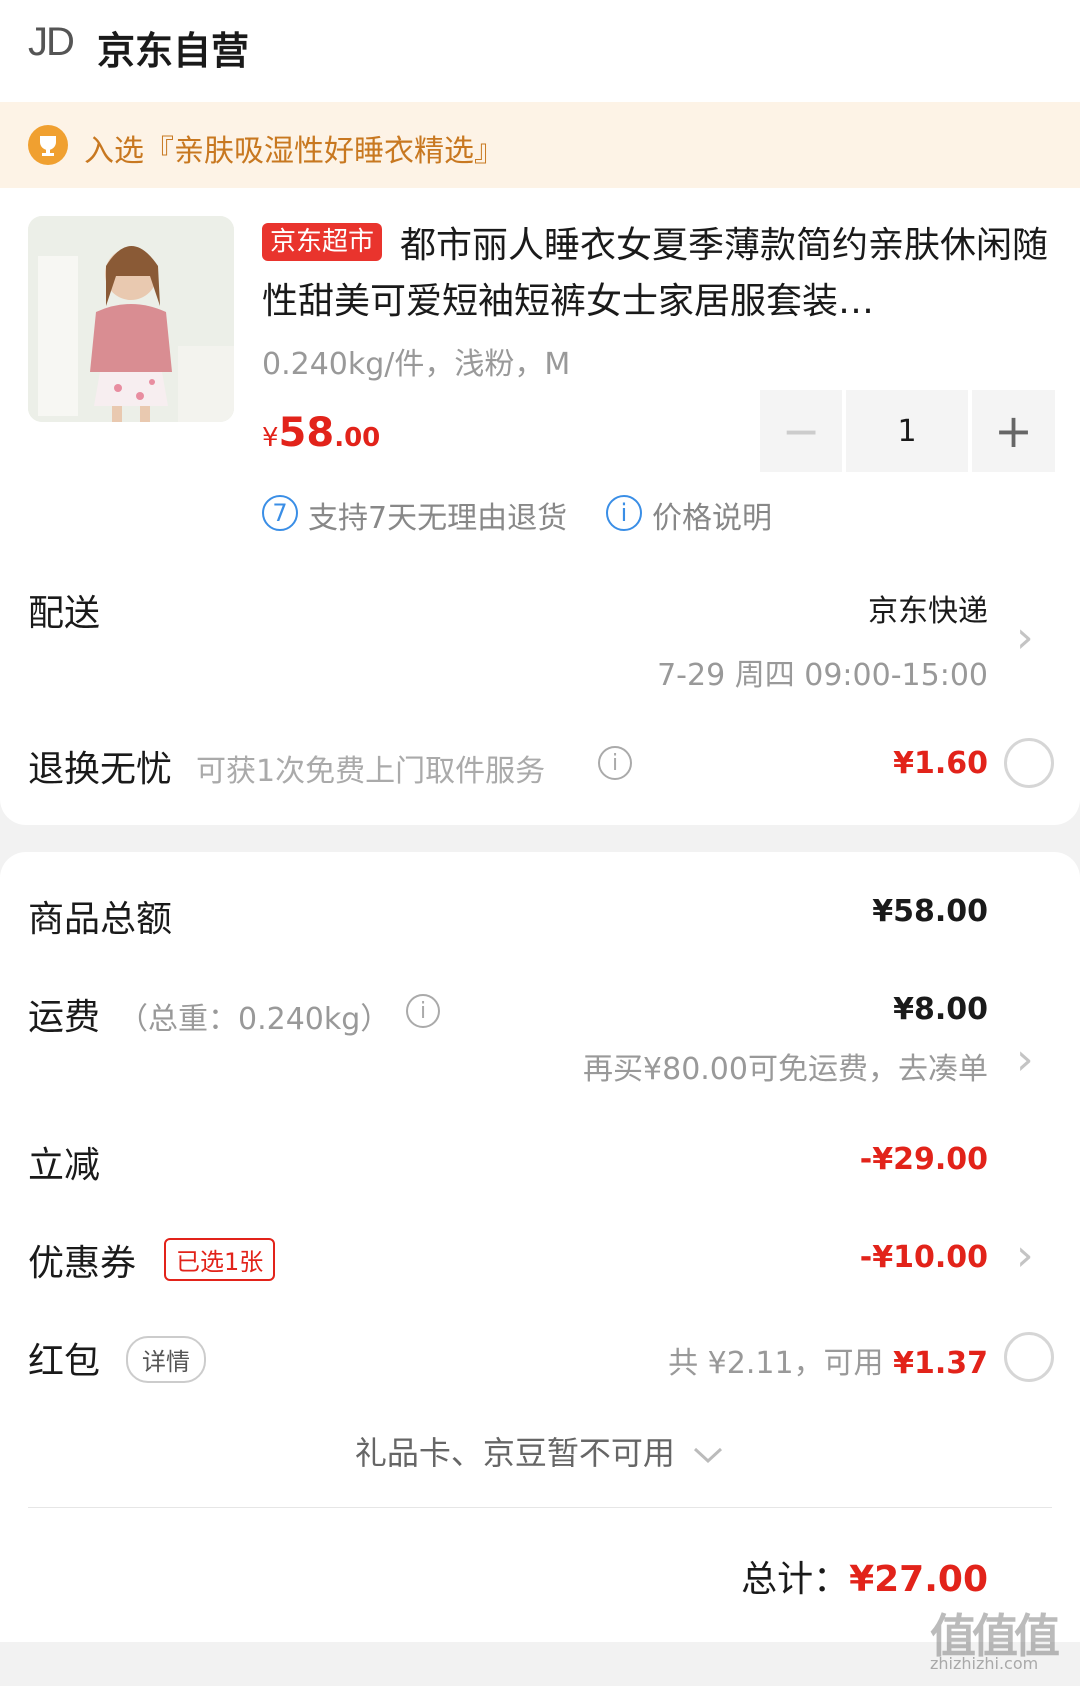 This screenshot has width=1080, height=1686. I want to click on shipping-tip-chevron-icon: ›, so click(1025, 1059).